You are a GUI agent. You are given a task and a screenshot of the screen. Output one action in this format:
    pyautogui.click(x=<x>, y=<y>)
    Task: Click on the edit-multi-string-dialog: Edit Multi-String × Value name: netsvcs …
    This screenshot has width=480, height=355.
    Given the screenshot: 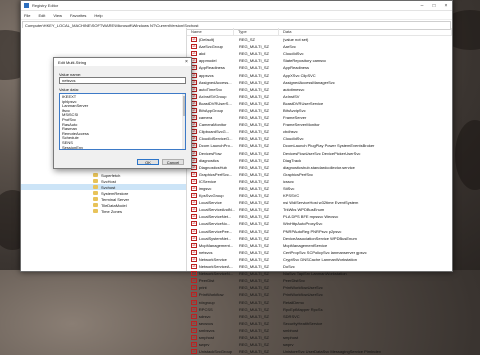 What is the action you would take?
    pyautogui.click(x=122, y=113)
    